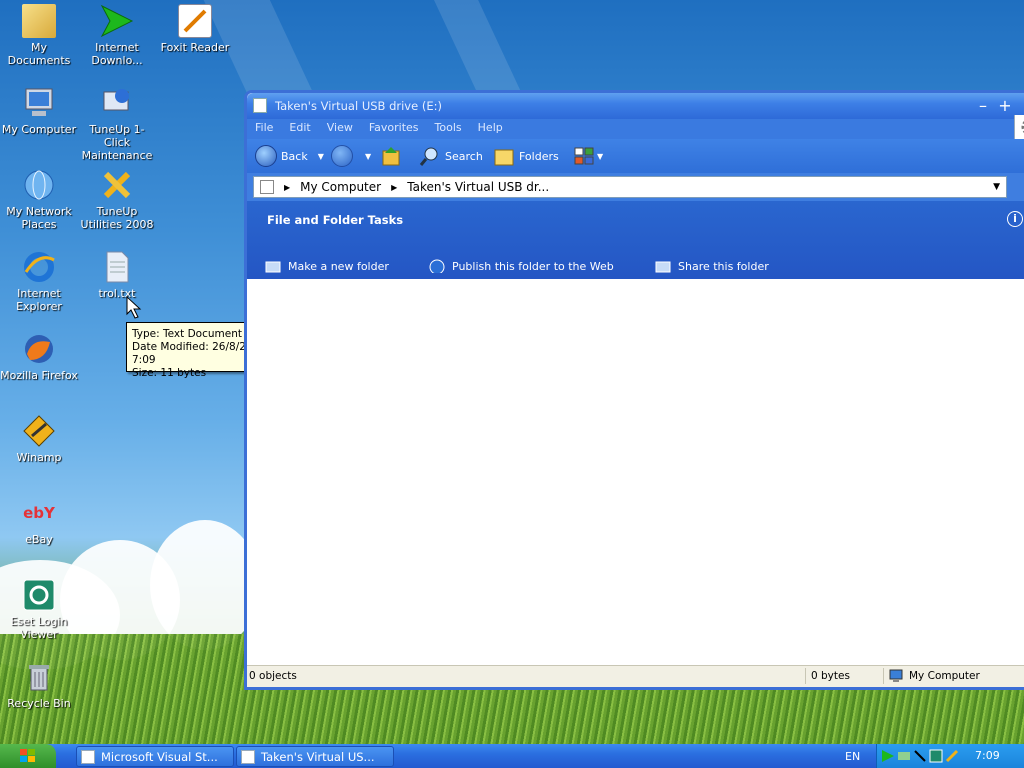  Describe the element at coordinates (996, 187) in the screenshot. I see `address-dropdown-icon: ▼` at that location.